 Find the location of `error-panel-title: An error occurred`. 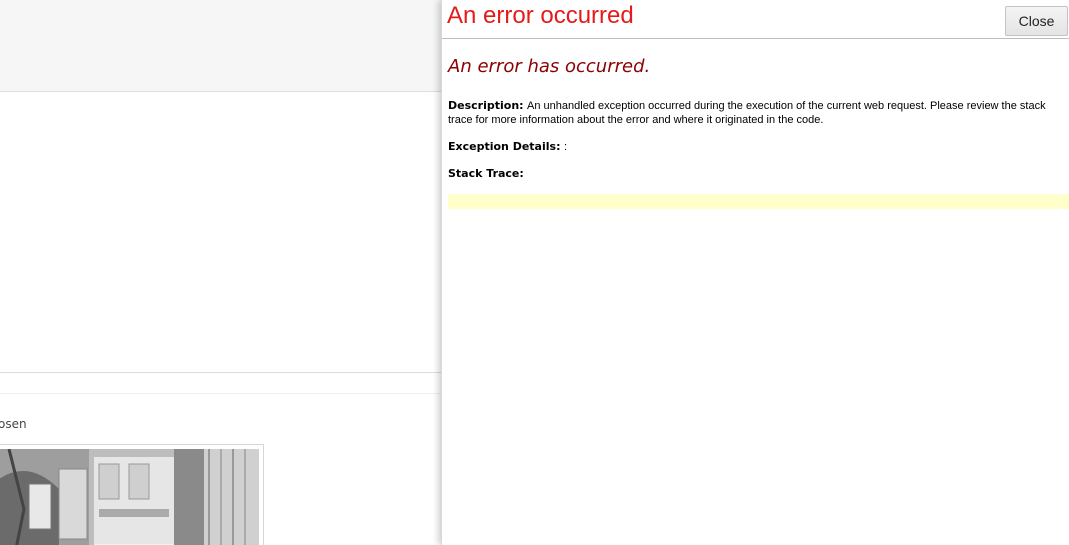

error-panel-title: An error occurred is located at coordinates (540, 15).